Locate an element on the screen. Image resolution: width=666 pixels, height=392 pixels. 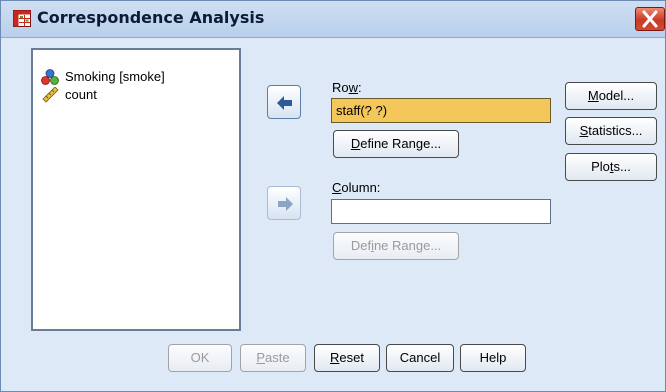
move-to-row-button is located at coordinates (284, 102).